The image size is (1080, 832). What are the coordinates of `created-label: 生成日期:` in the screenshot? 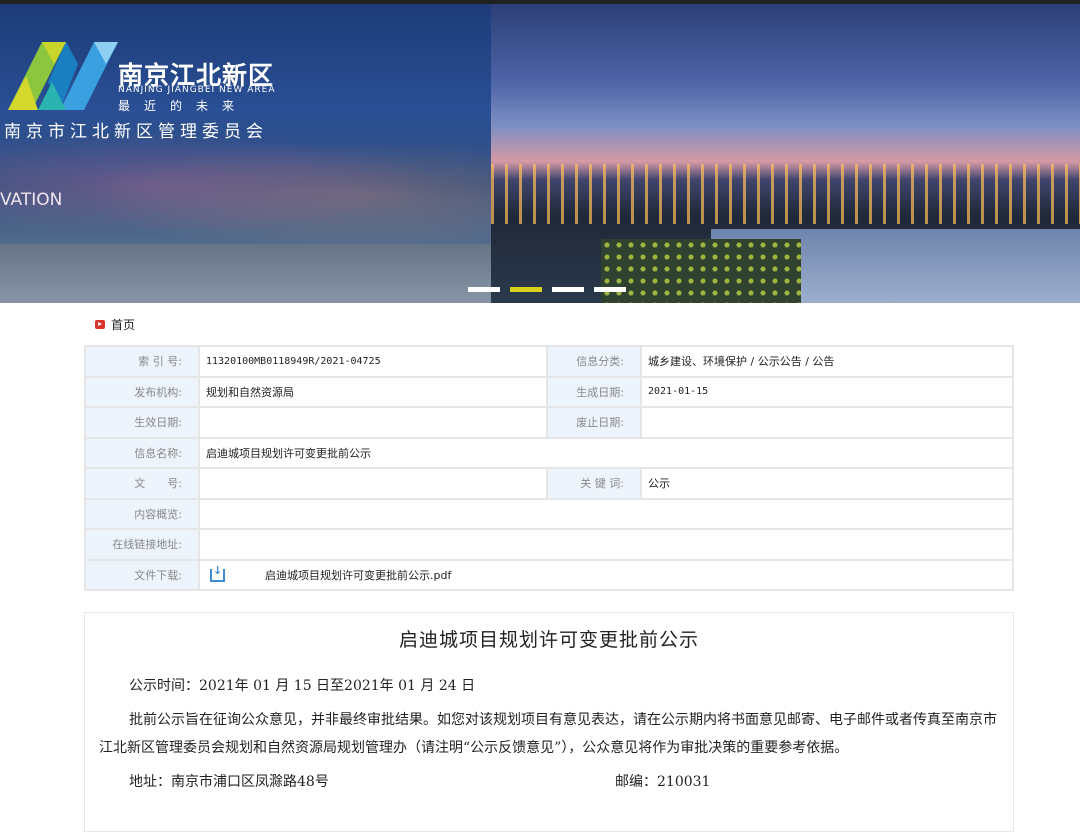 It's located at (594, 391).